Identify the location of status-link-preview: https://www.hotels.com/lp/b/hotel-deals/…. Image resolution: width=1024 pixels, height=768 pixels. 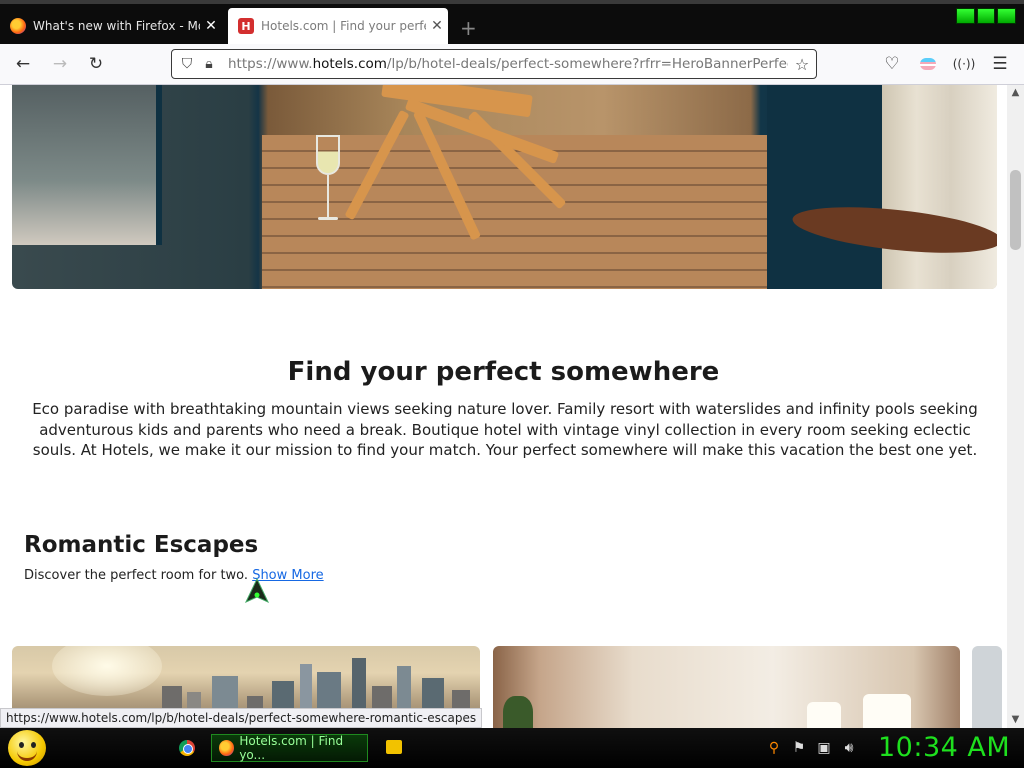
(241, 718).